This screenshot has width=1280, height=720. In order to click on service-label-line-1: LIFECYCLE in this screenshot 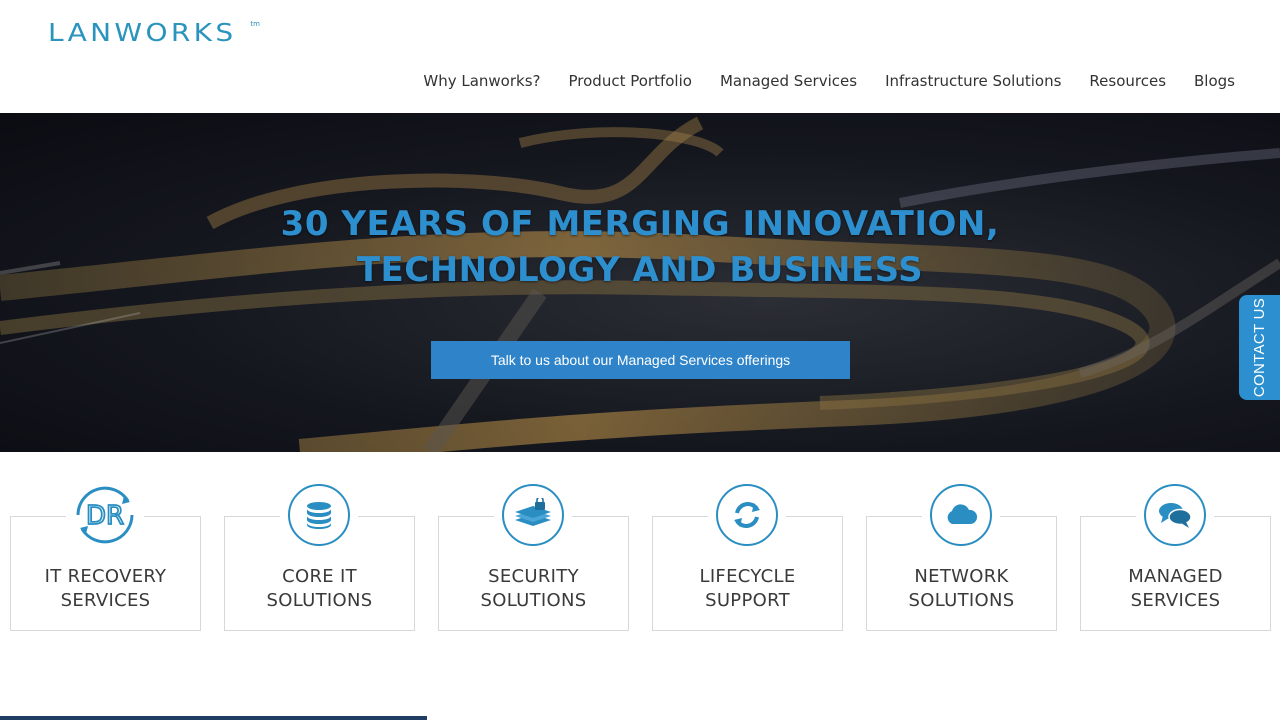, I will do `click(747, 576)`.